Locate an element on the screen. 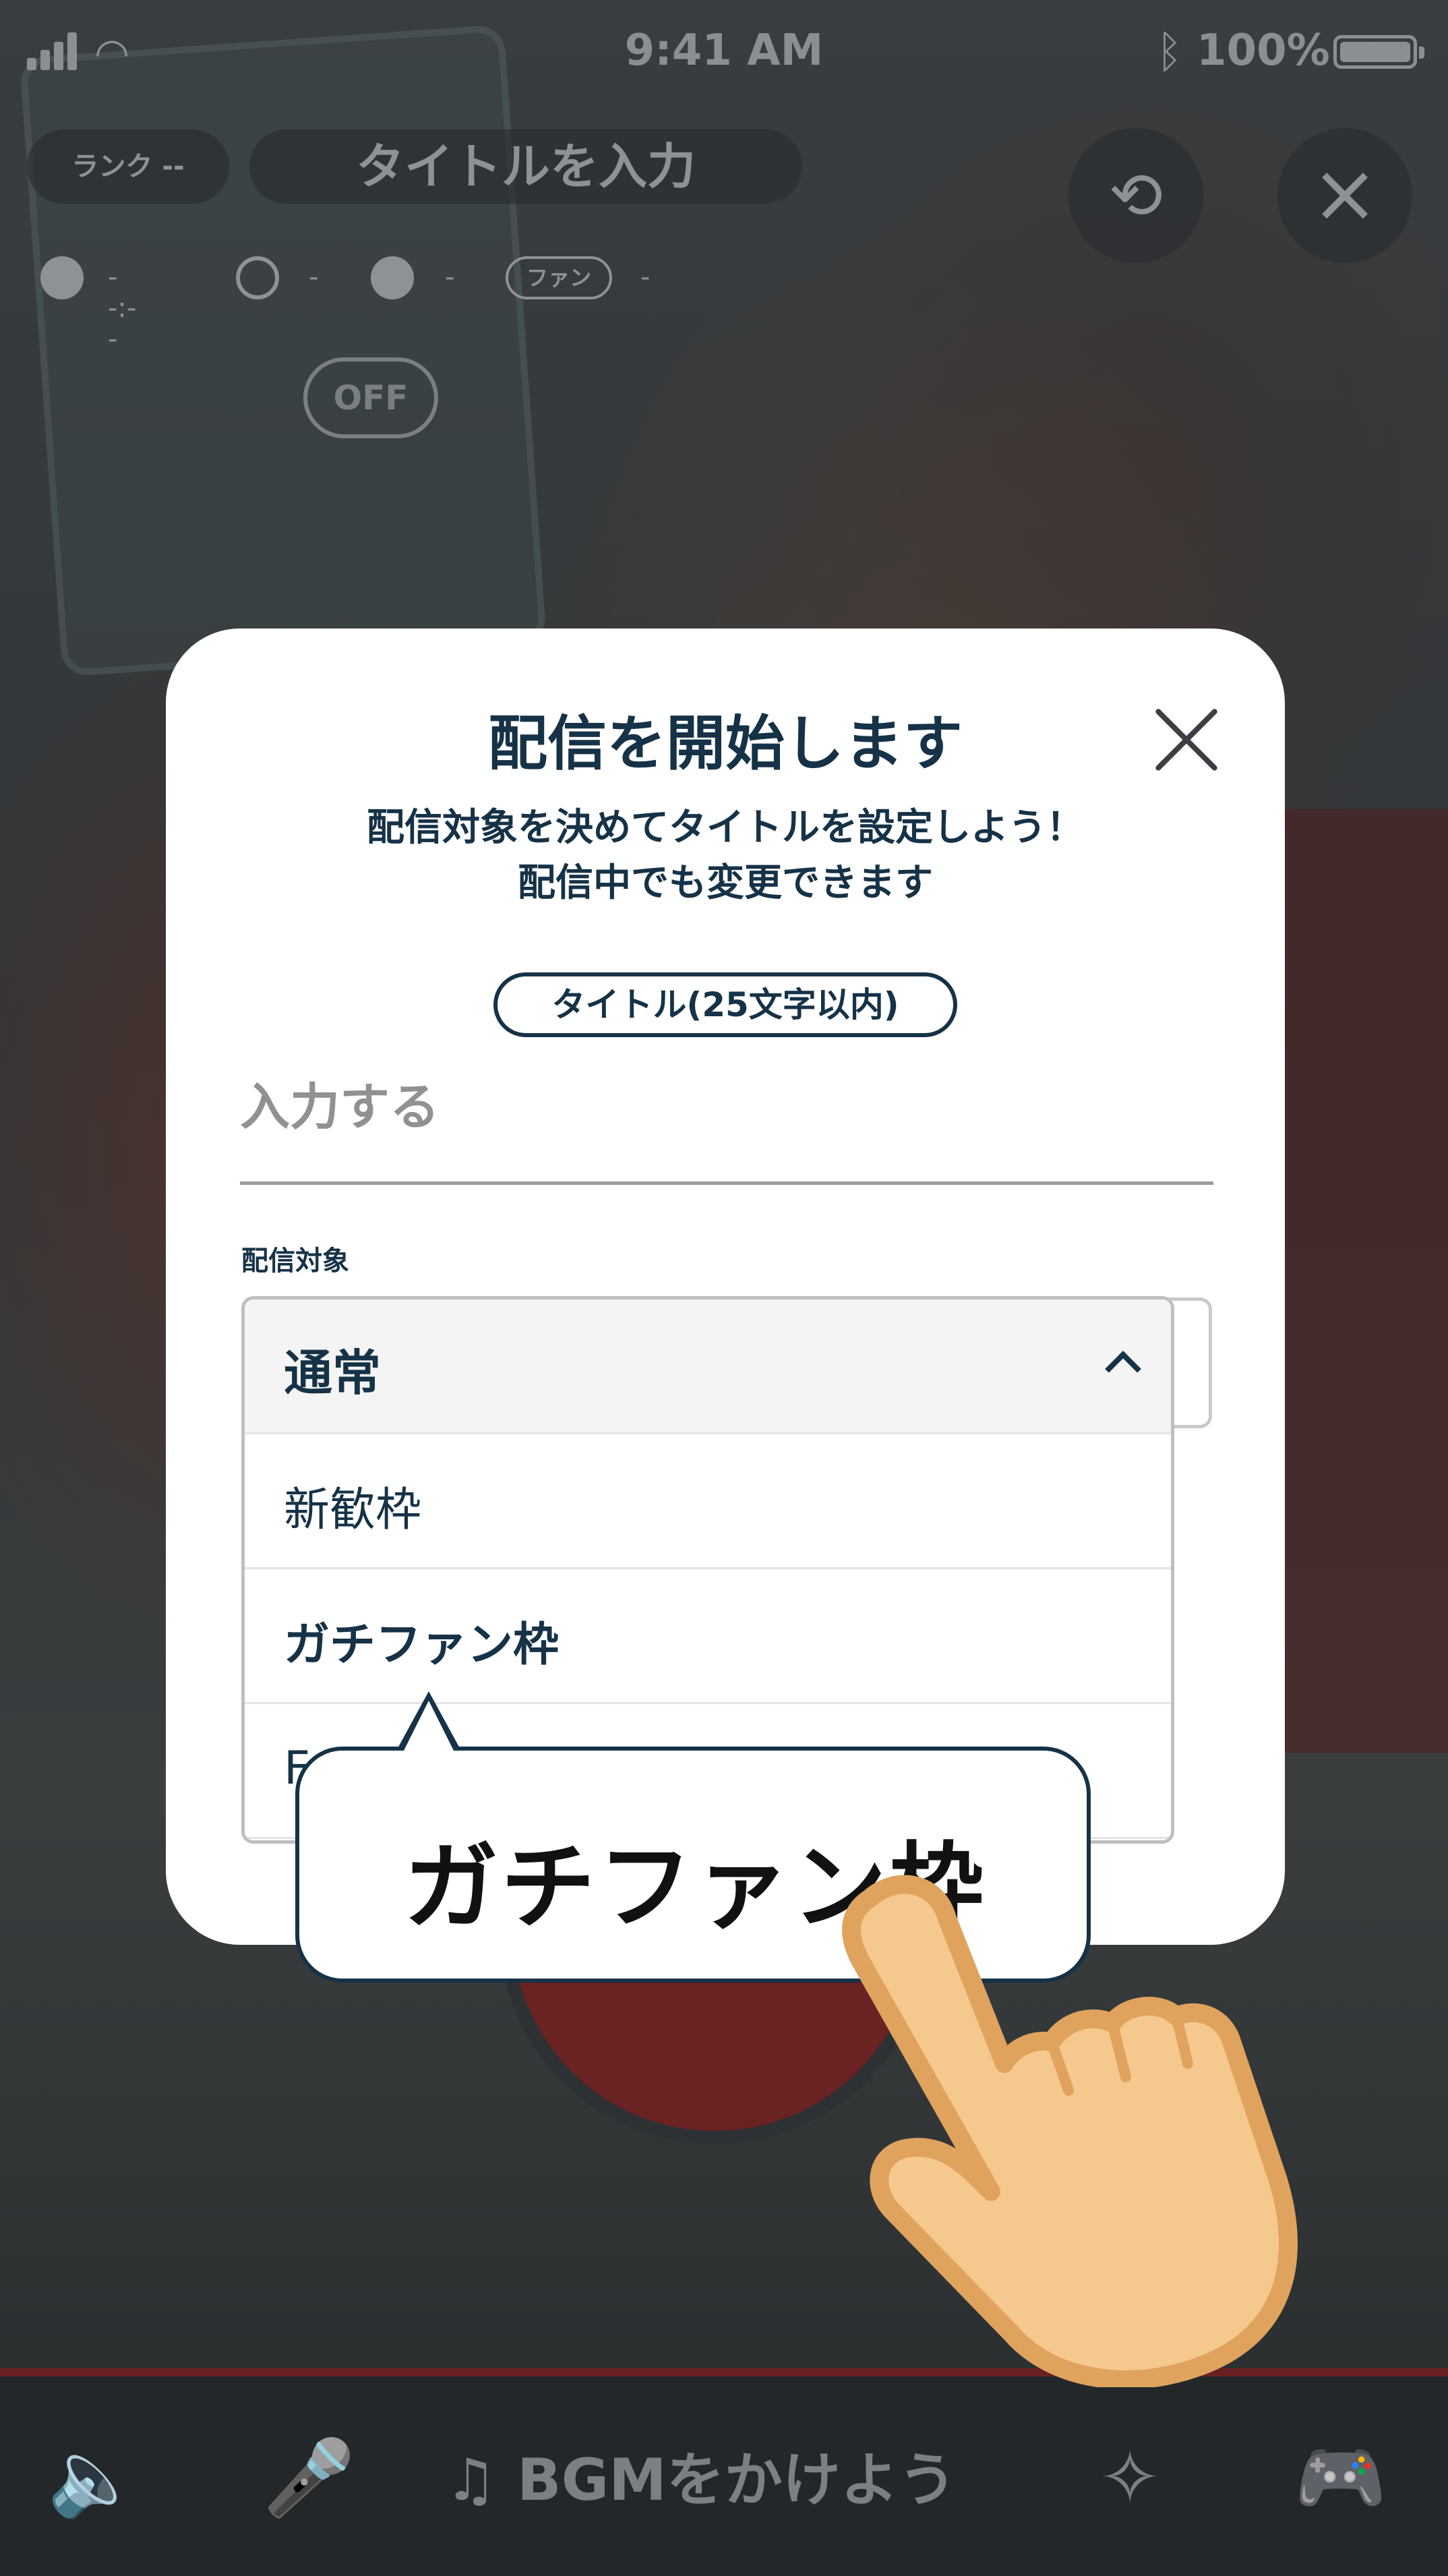 This screenshot has height=2576, width=1448. close-icon: × is located at coordinates (1344, 194).